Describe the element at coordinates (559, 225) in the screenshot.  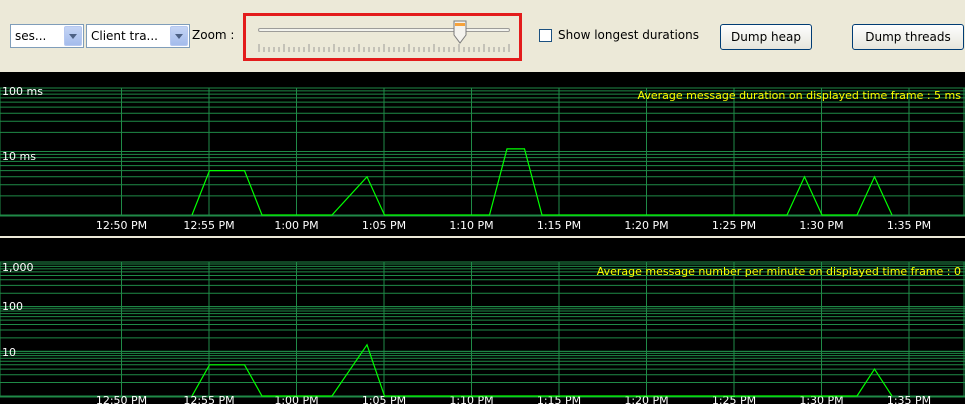
I see `x-tick-label: 1:15 PM` at that location.